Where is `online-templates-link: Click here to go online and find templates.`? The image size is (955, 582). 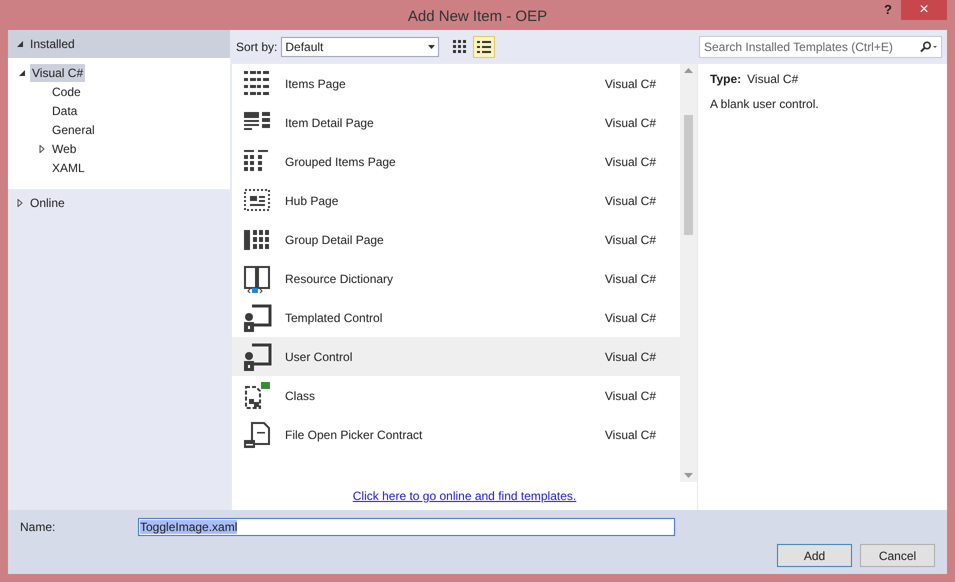 online-templates-link: Click here to go online and find templates. is located at coordinates (464, 496).